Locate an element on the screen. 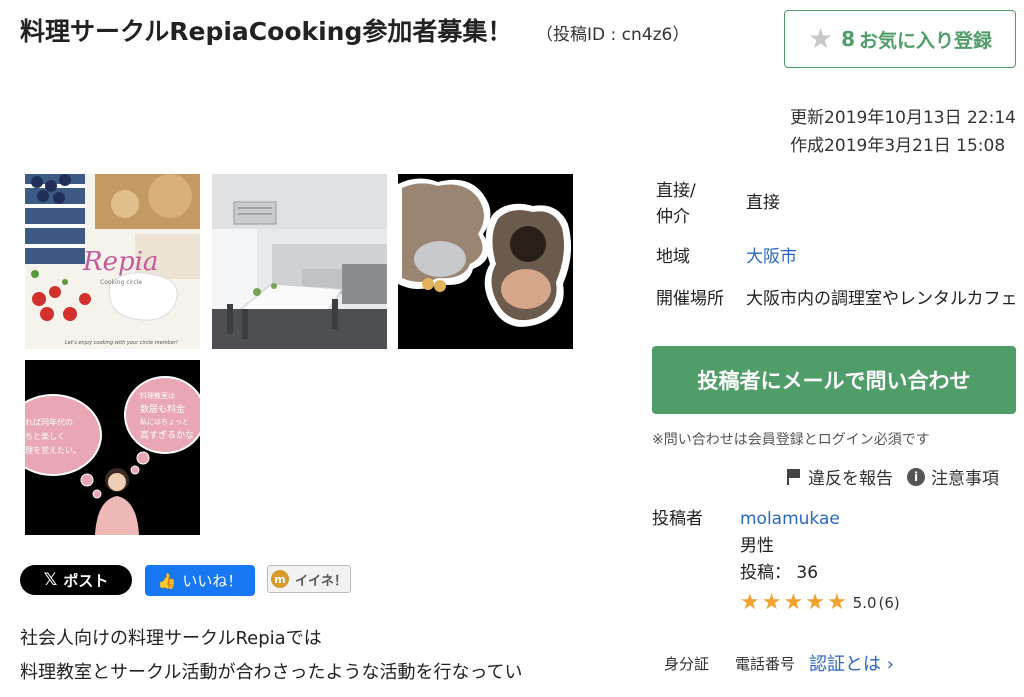 This screenshot has width=1024, height=697. verification-help-link: 認証とは › is located at coordinates (851, 663).